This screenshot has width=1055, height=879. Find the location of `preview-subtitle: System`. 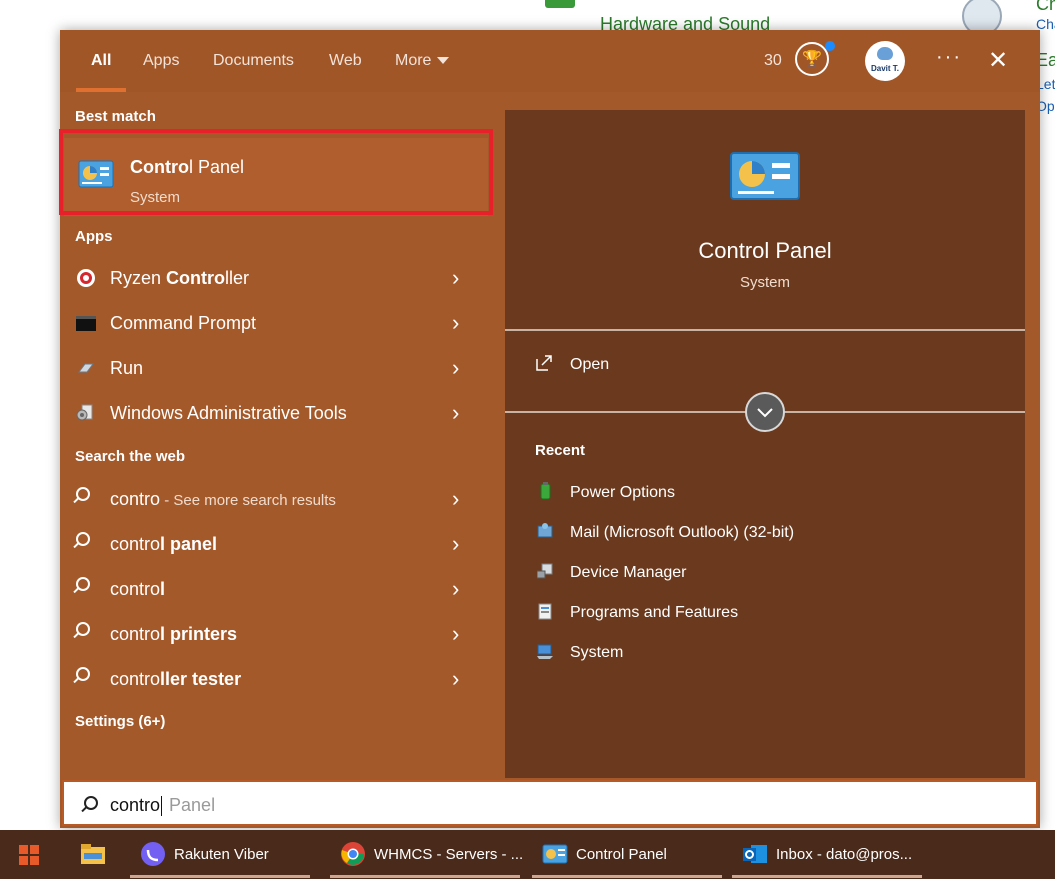

preview-subtitle: System is located at coordinates (764, 282).